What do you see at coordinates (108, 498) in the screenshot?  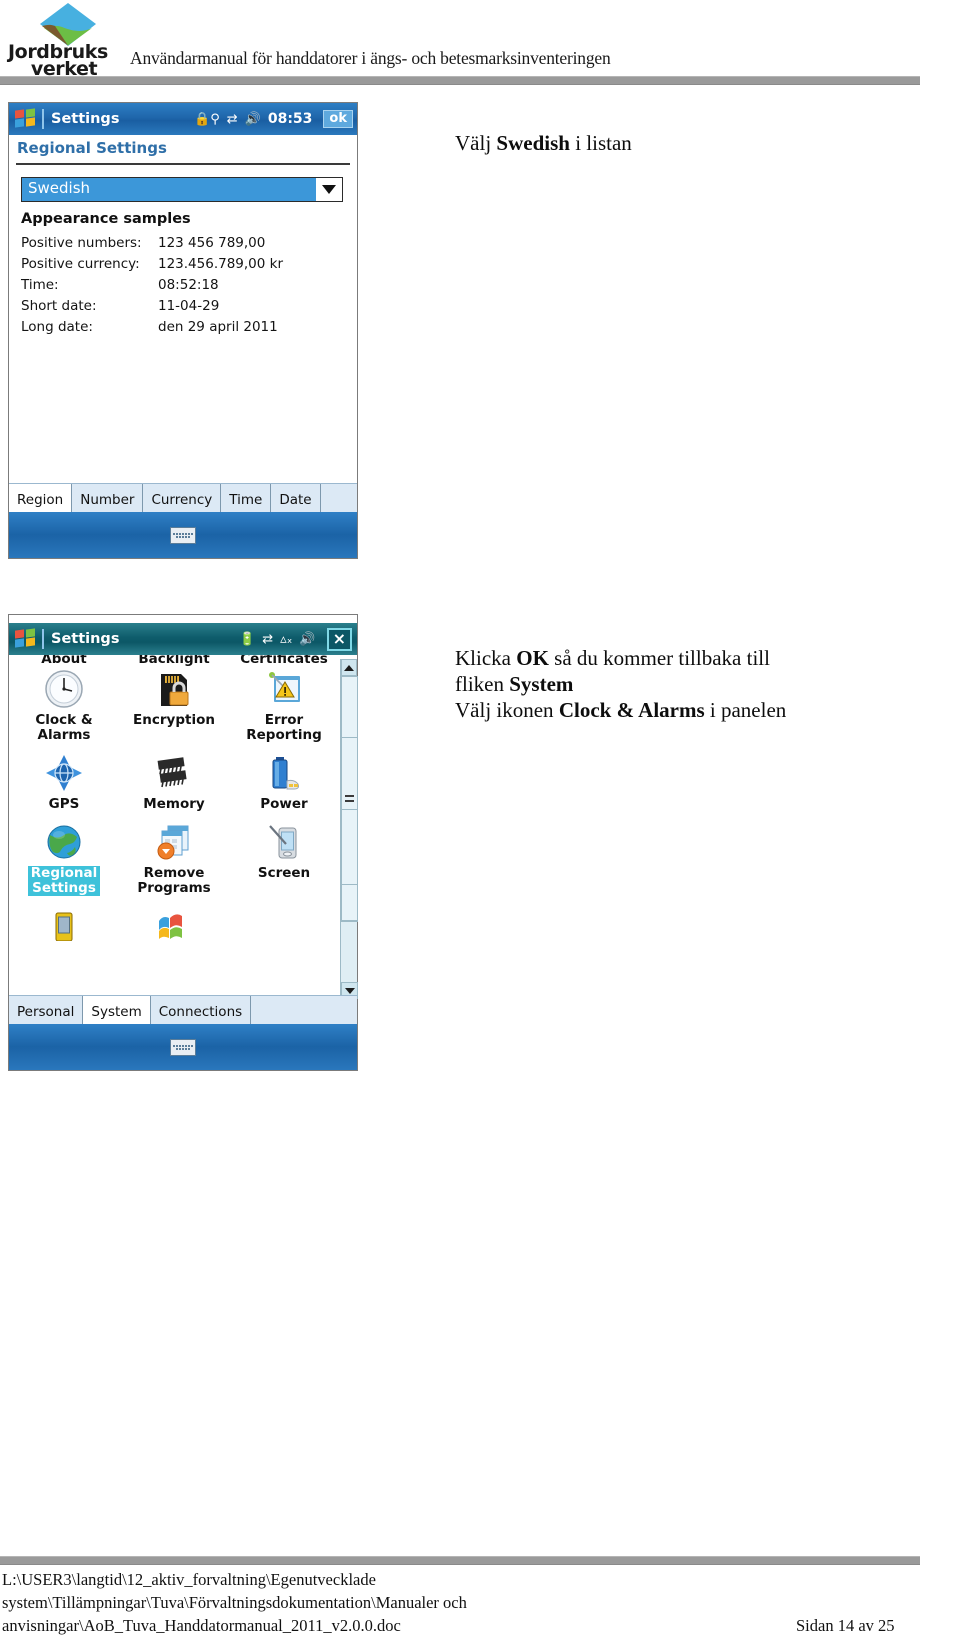 I see `tab-number: Number` at bounding box center [108, 498].